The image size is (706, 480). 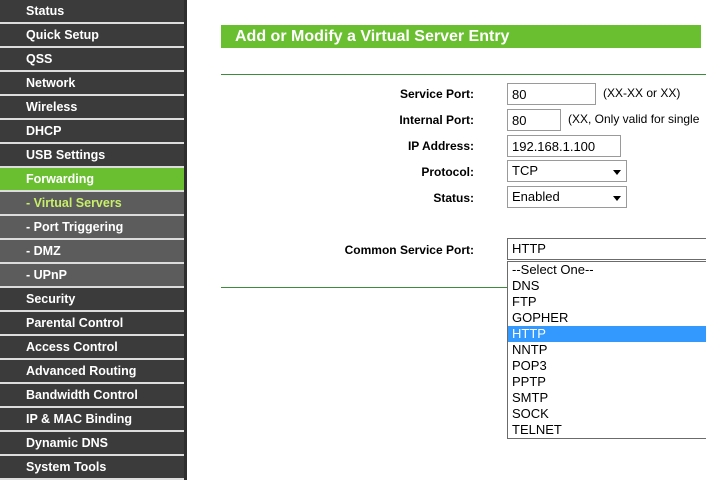 I want to click on internal-port-hint: (XX, Only valid for single, so click(x=634, y=119).